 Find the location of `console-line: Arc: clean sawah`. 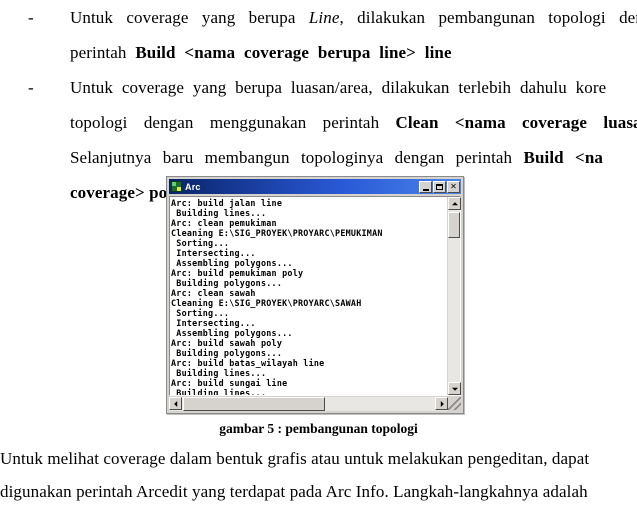

console-line: Arc: clean sawah is located at coordinates (213, 293).